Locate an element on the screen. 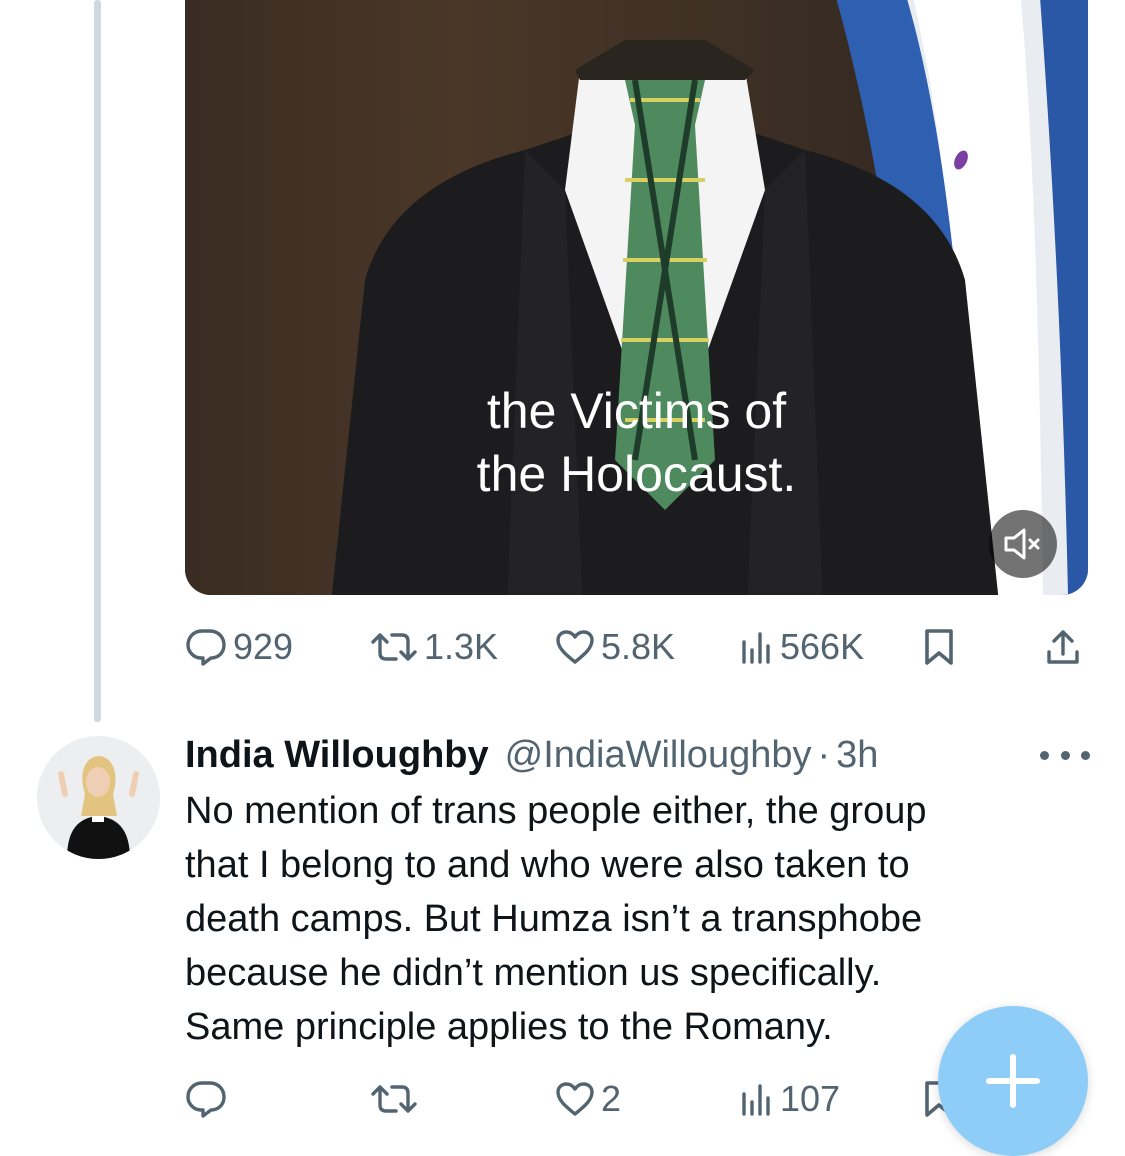 This screenshot has height=1156, width=1125. share-icon is located at coordinates (1063, 647).